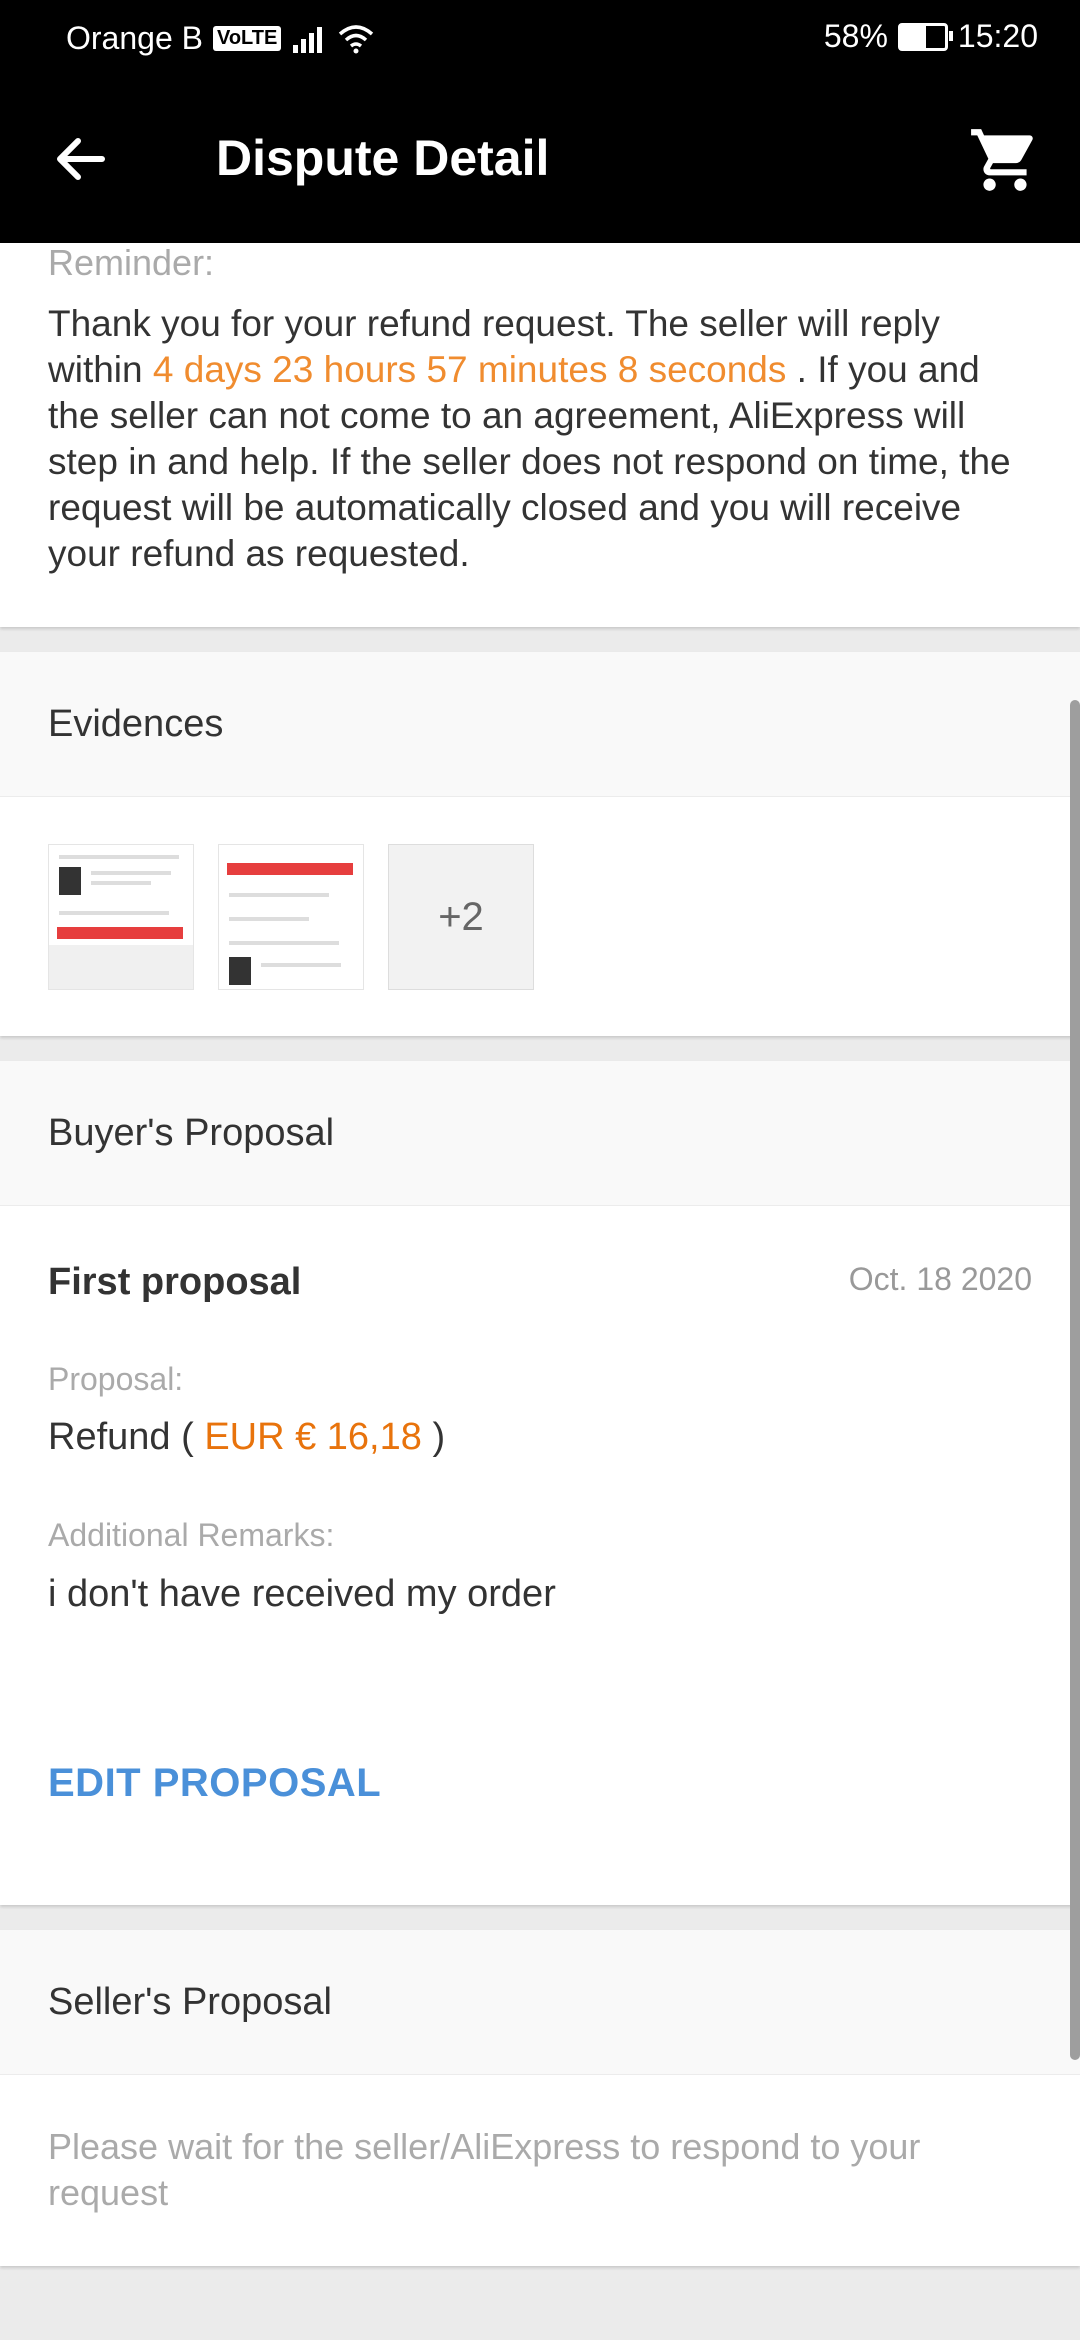 The width and height of the screenshot is (1080, 2340). I want to click on status-right: 58% 15:20, so click(931, 36).